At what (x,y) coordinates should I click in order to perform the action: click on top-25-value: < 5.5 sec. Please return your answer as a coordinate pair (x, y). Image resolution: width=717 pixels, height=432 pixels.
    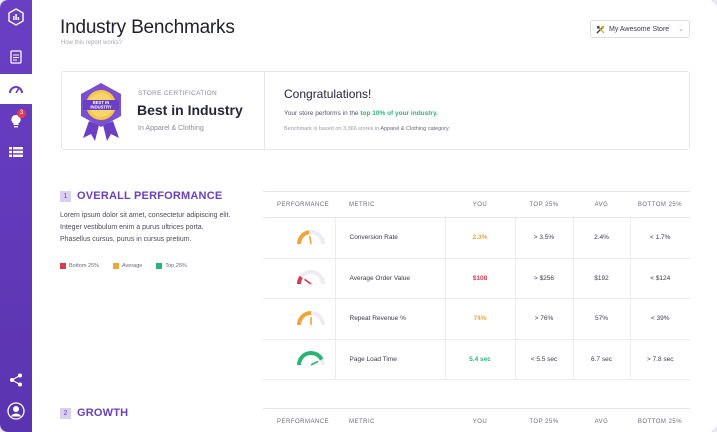
    Looking at the image, I should click on (543, 359).